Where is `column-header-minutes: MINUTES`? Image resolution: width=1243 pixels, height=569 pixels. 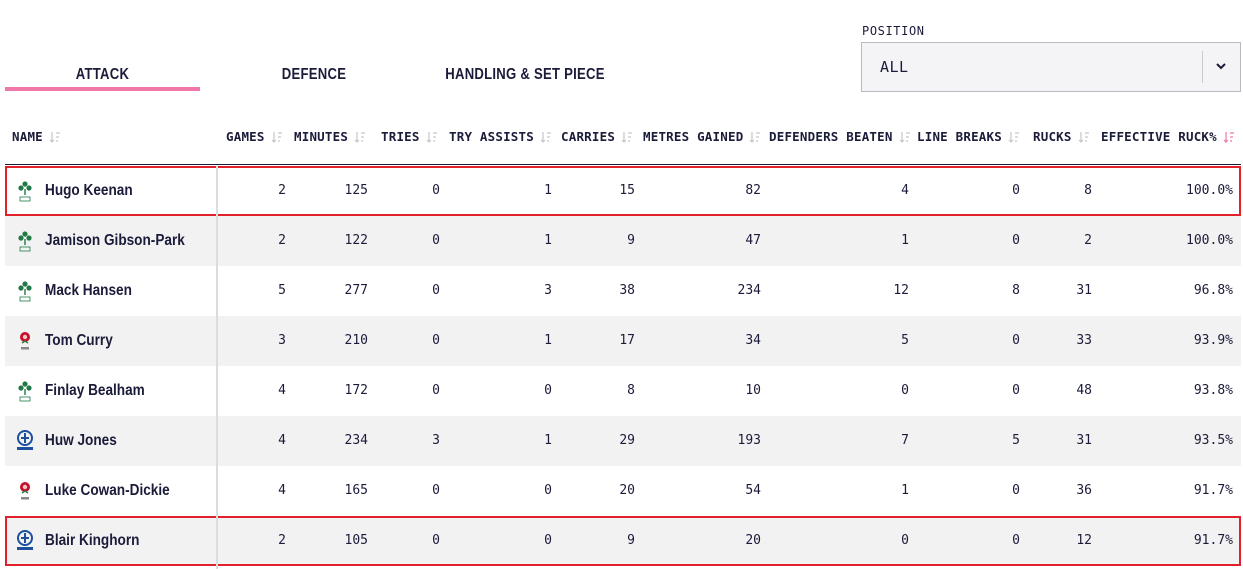
column-header-minutes: MINUTES is located at coordinates (330, 137).